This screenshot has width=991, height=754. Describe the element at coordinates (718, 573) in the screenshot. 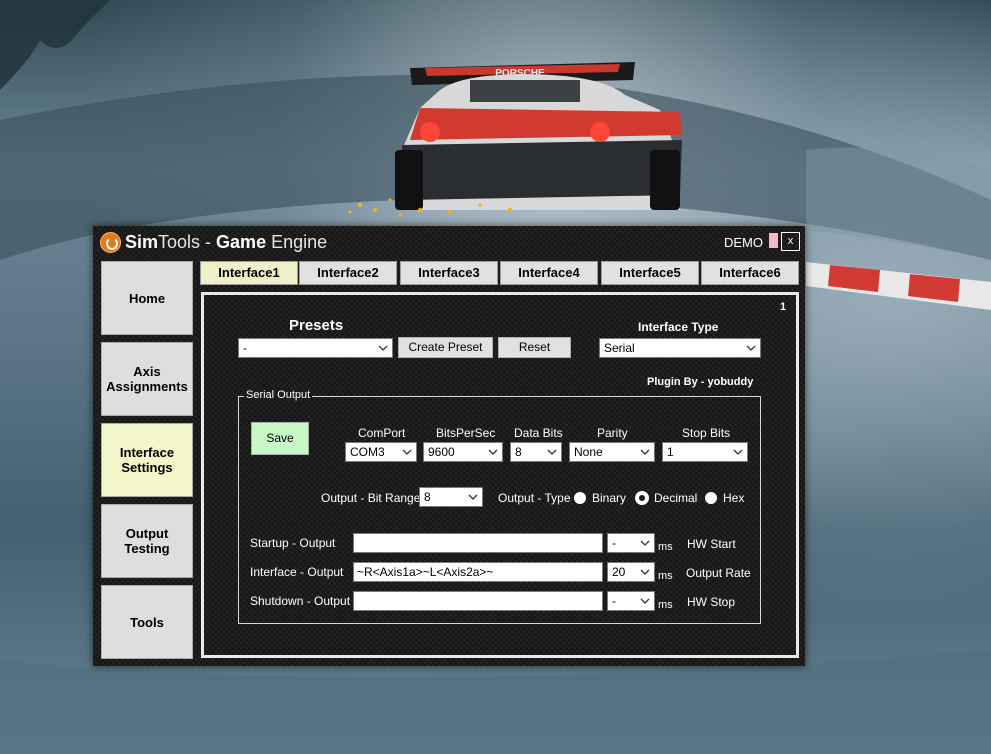

I see `output-rate-label: Output Rate` at that location.